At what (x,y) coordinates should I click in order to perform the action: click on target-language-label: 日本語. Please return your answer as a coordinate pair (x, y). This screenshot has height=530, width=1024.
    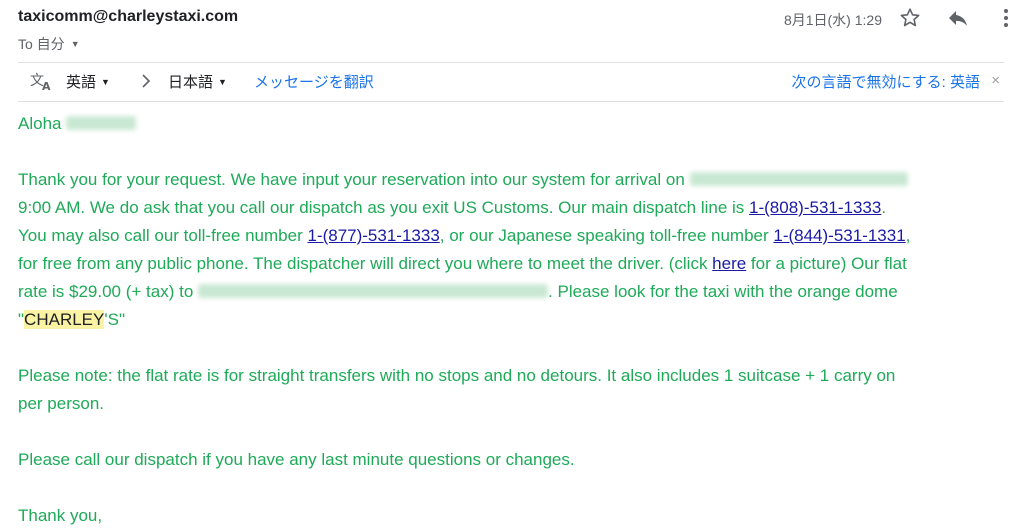
    Looking at the image, I should click on (191, 82).